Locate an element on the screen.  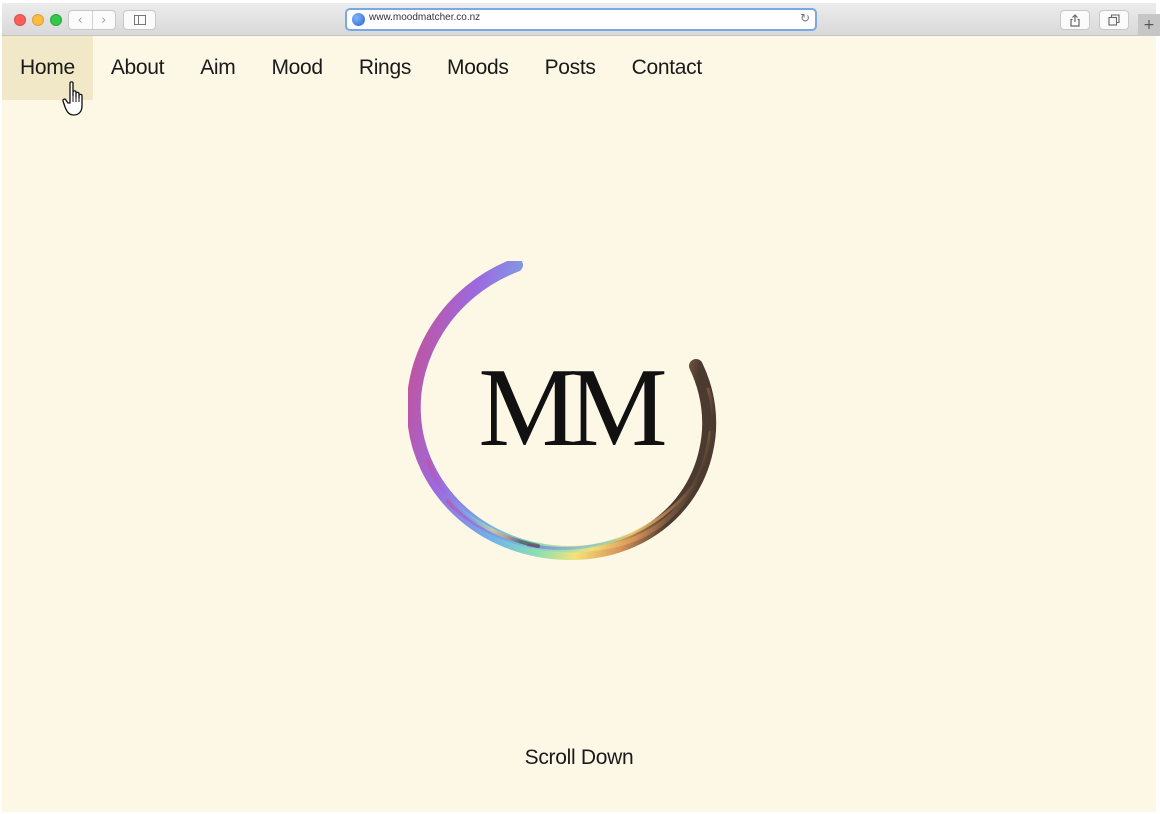
nav-mood: Mood is located at coordinates (296, 68).